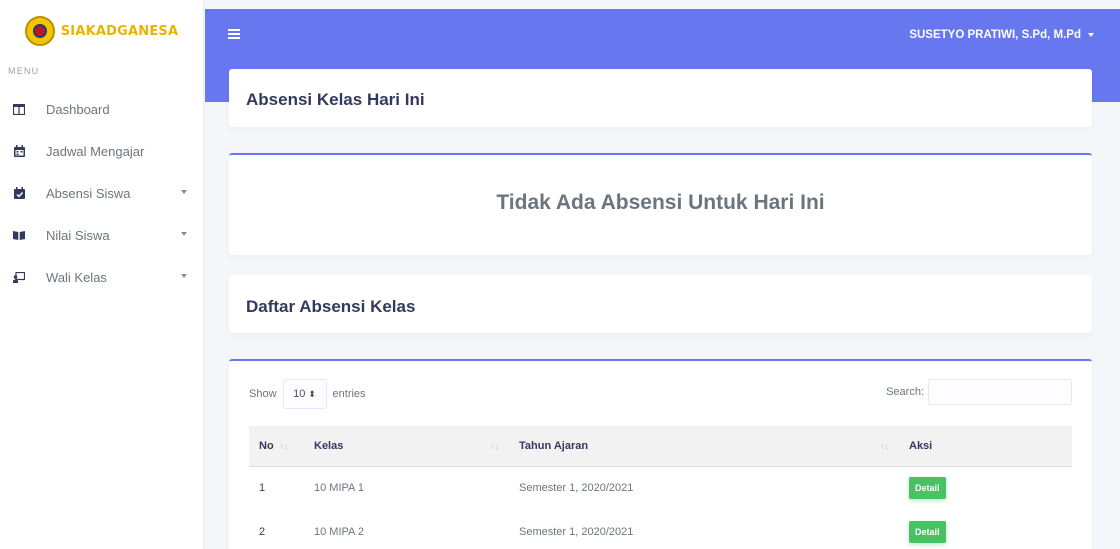 The width and height of the screenshot is (1120, 549). Describe the element at coordinates (299, 394) in the screenshot. I see `entries-value: 10` at that location.